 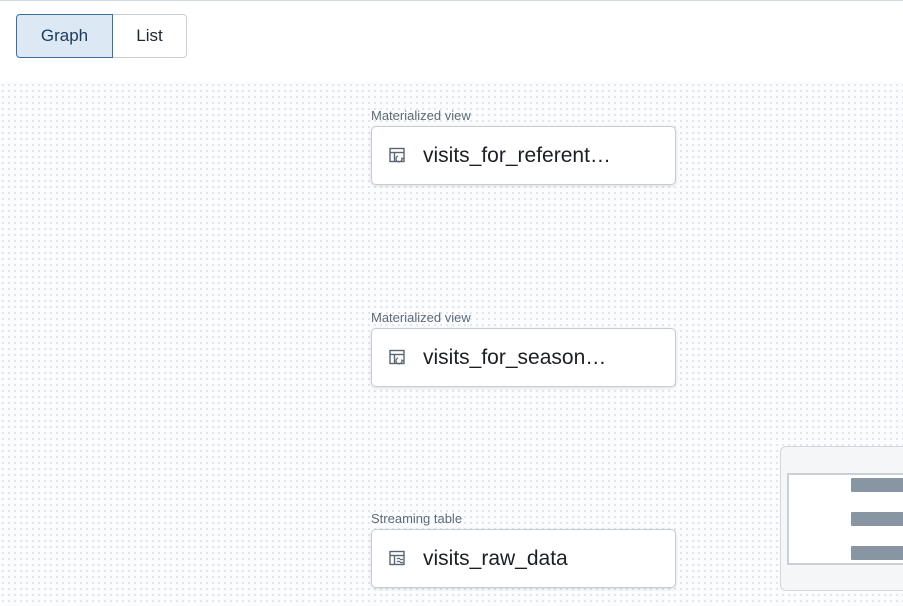 What do you see at coordinates (150, 36) in the screenshot?
I see `list-view-button: List` at bounding box center [150, 36].